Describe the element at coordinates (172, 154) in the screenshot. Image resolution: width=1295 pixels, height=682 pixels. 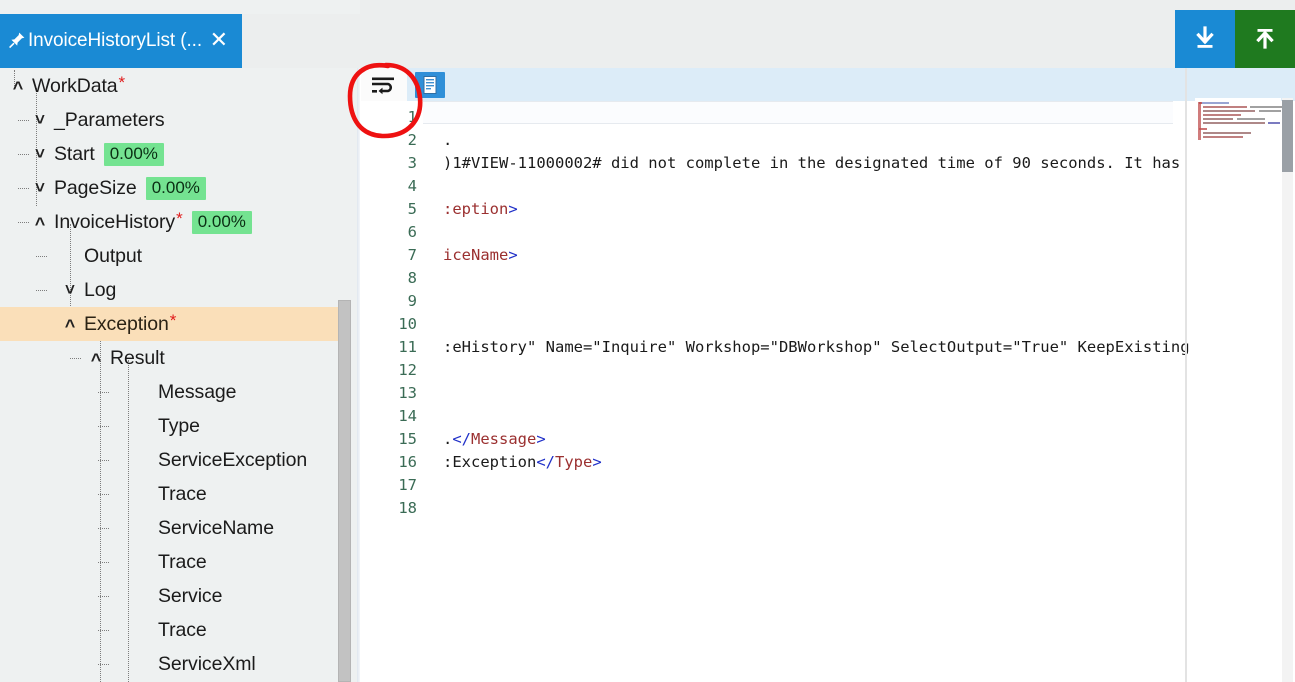
I see `tree-item-start: ˅ Start 0.00%` at that location.